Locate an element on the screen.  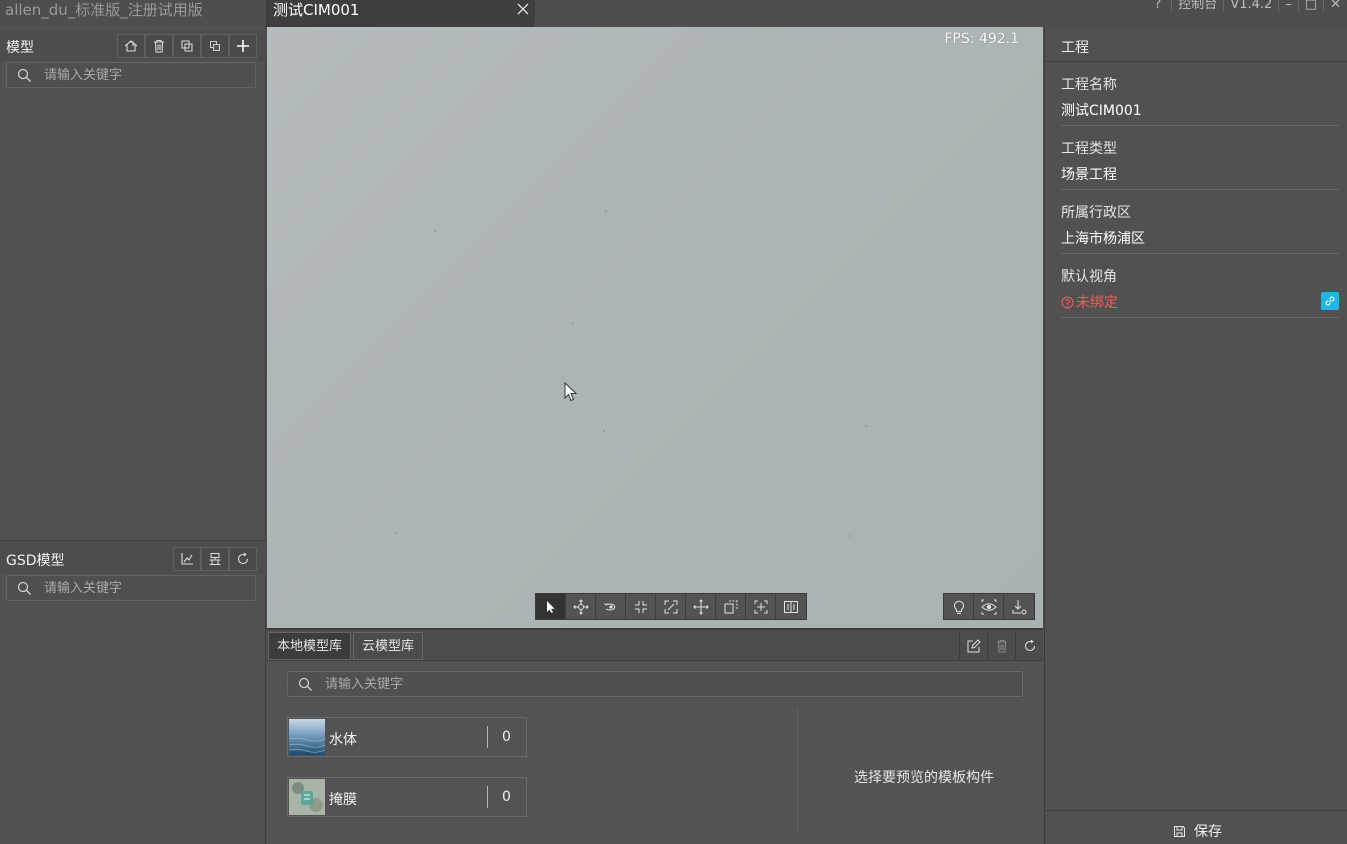
library-search-field is located at coordinates (655, 684).